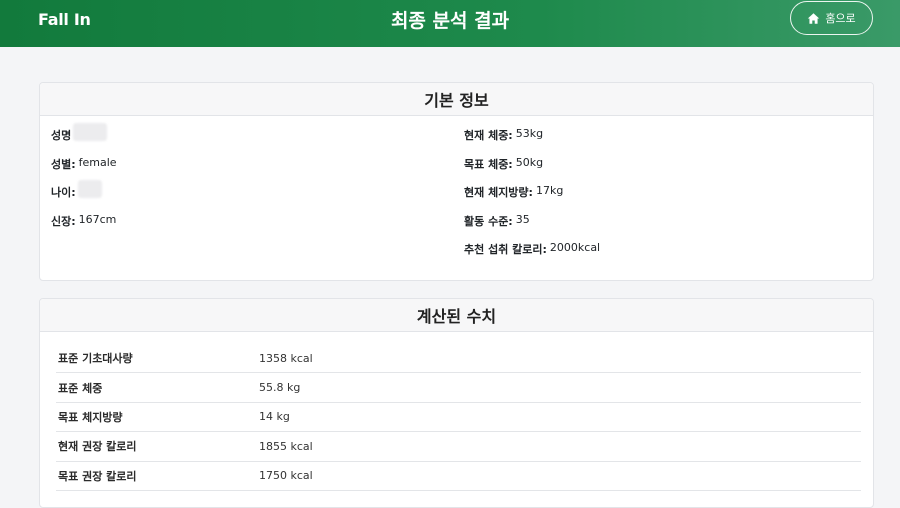  Describe the element at coordinates (456, 315) in the screenshot. I see `calculated-values-title: 계산된 수치` at that location.